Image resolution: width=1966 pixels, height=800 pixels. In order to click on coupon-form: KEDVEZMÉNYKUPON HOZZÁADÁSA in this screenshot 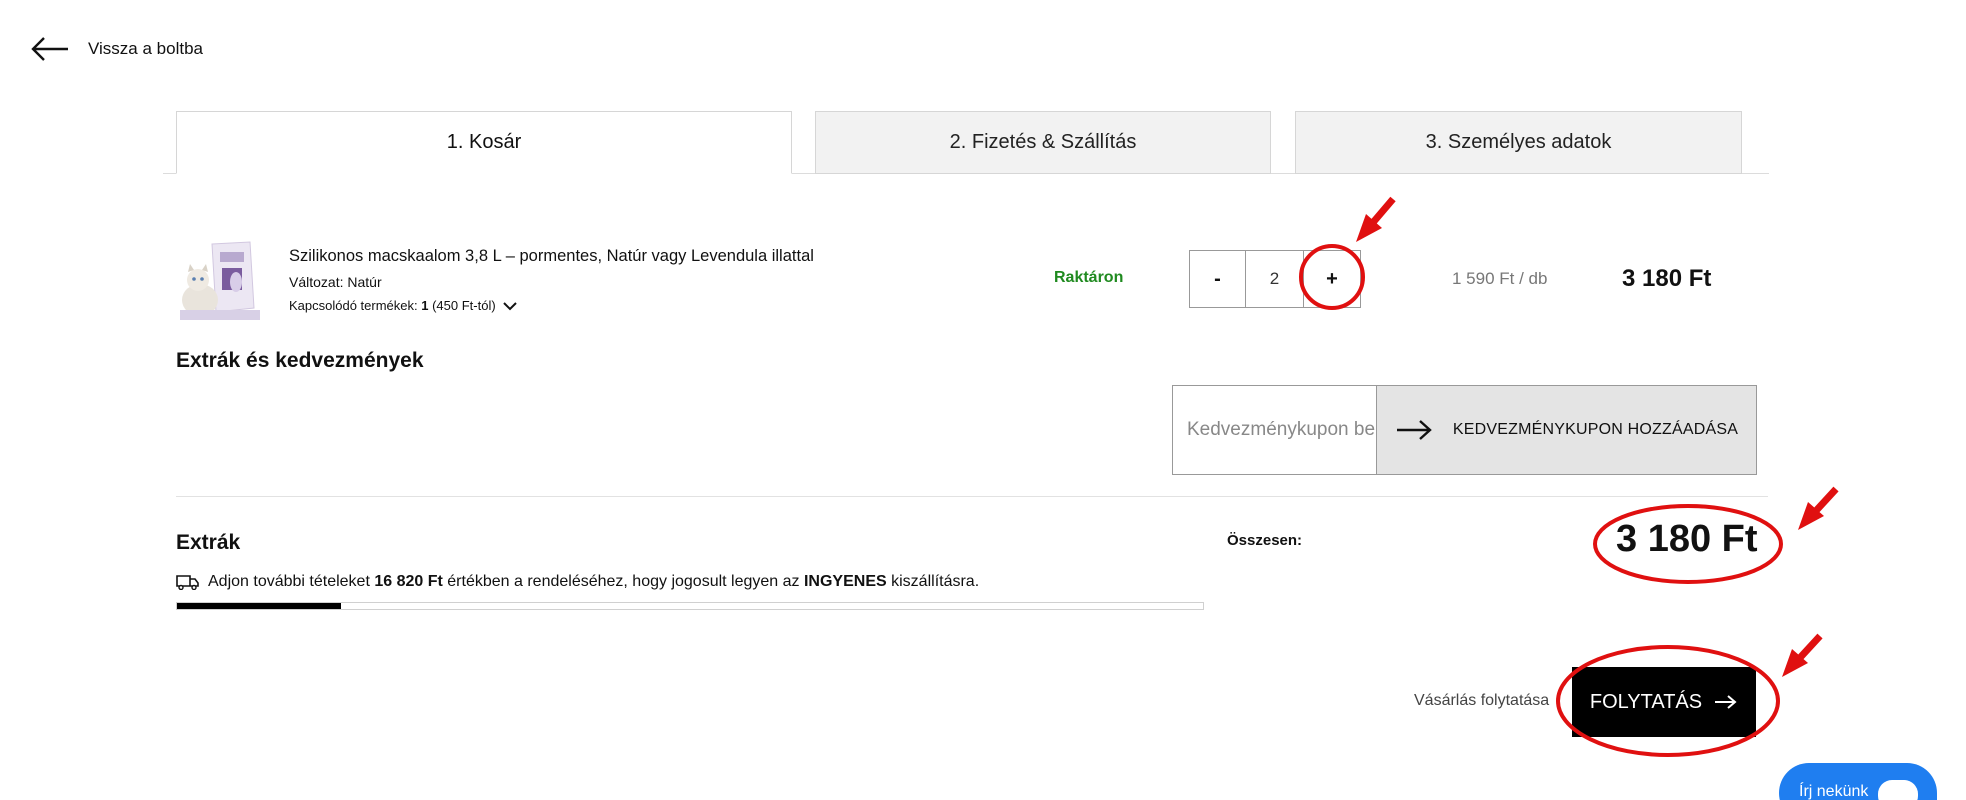, I will do `click(1464, 430)`.